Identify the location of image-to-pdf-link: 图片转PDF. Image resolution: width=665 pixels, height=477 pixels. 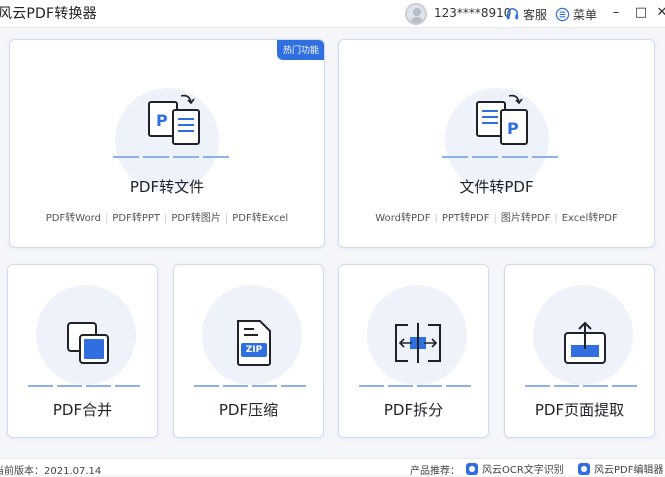
(525, 218).